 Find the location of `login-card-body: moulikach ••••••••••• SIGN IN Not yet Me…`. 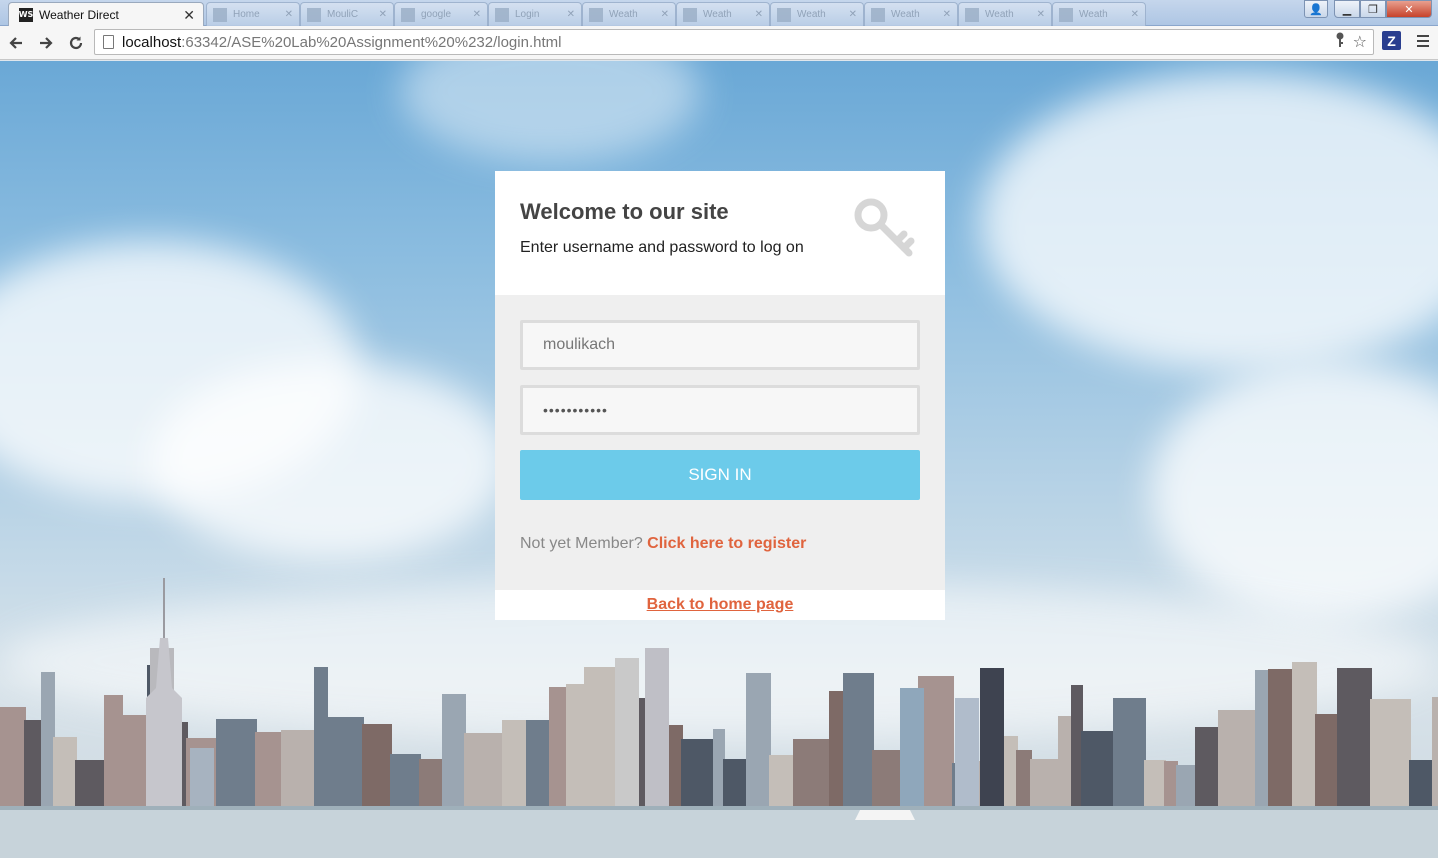

login-card-body: moulikach ••••••••••• SIGN IN Not yet Me… is located at coordinates (720, 442).